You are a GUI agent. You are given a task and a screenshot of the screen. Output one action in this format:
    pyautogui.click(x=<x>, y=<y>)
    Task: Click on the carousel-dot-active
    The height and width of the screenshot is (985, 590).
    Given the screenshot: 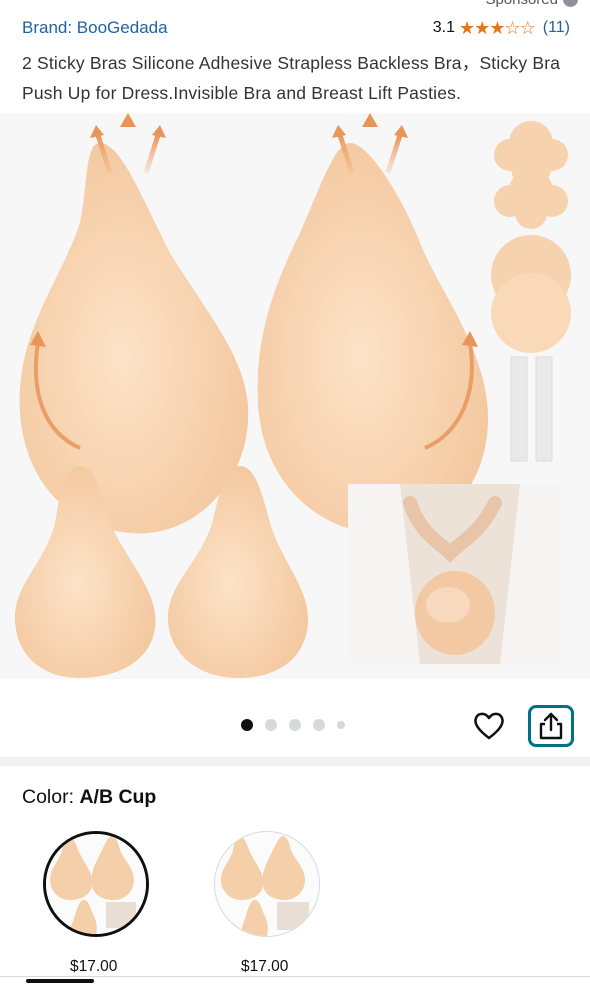 What is the action you would take?
    pyautogui.click(x=247, y=725)
    